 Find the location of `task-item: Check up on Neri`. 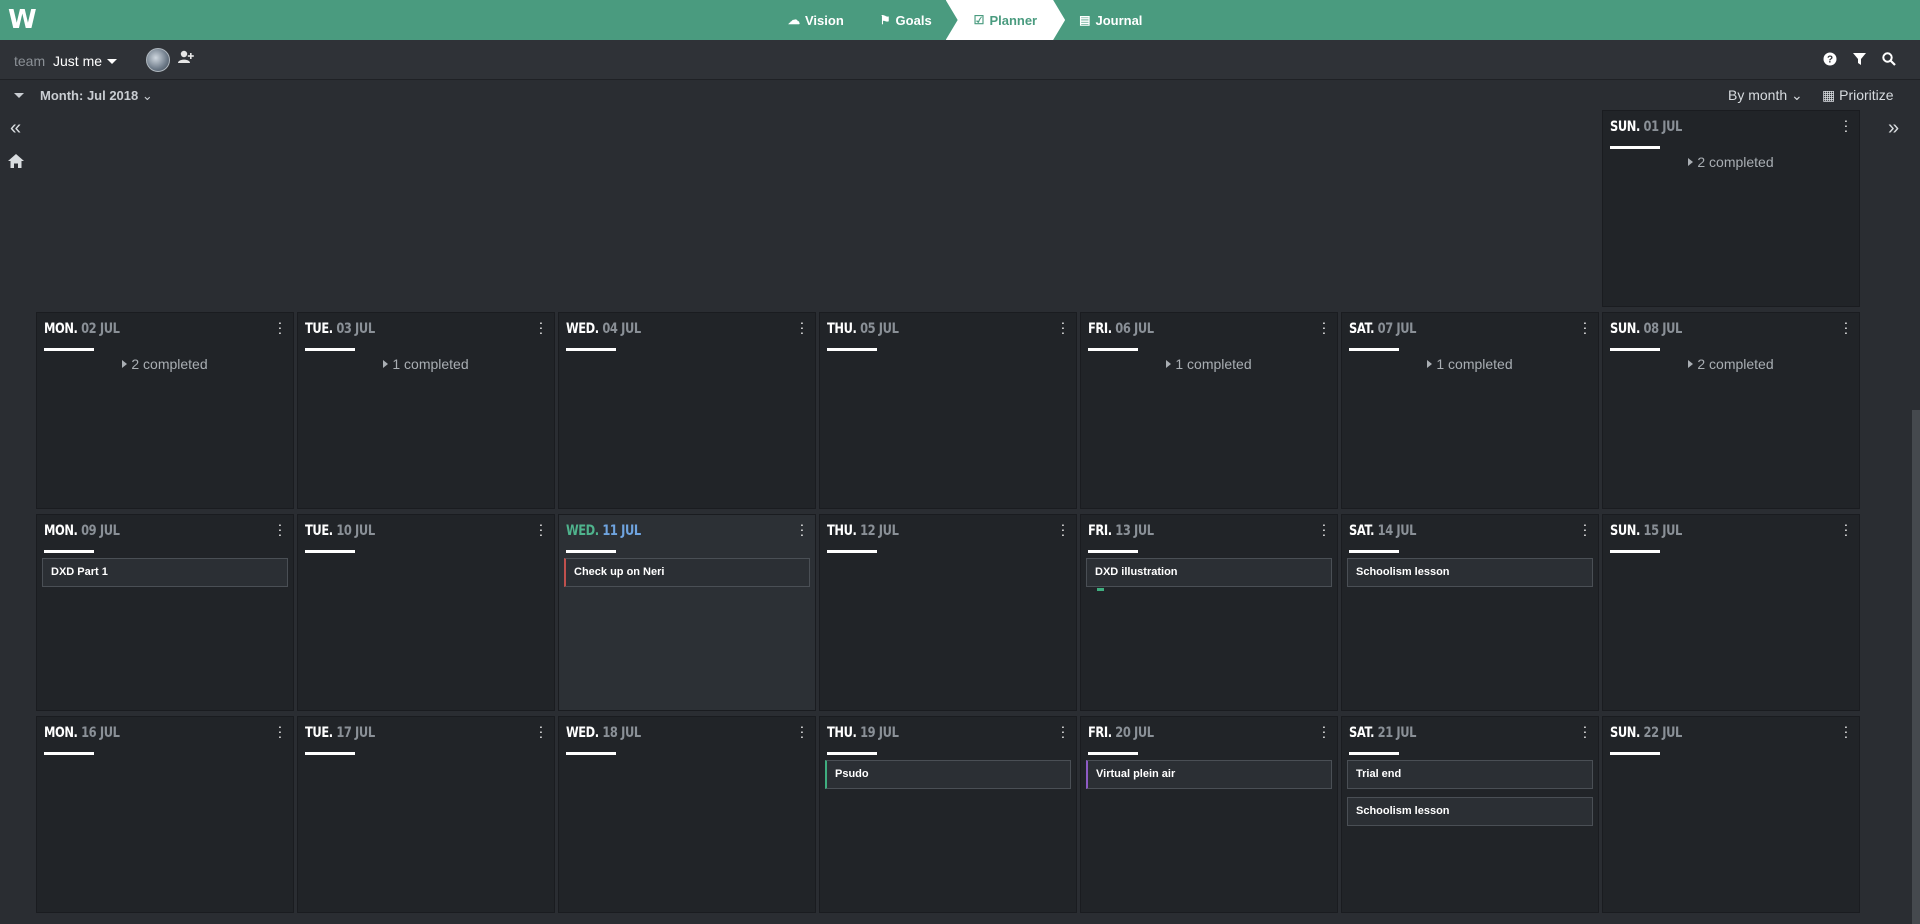

task-item: Check up on Neri is located at coordinates (687, 572).